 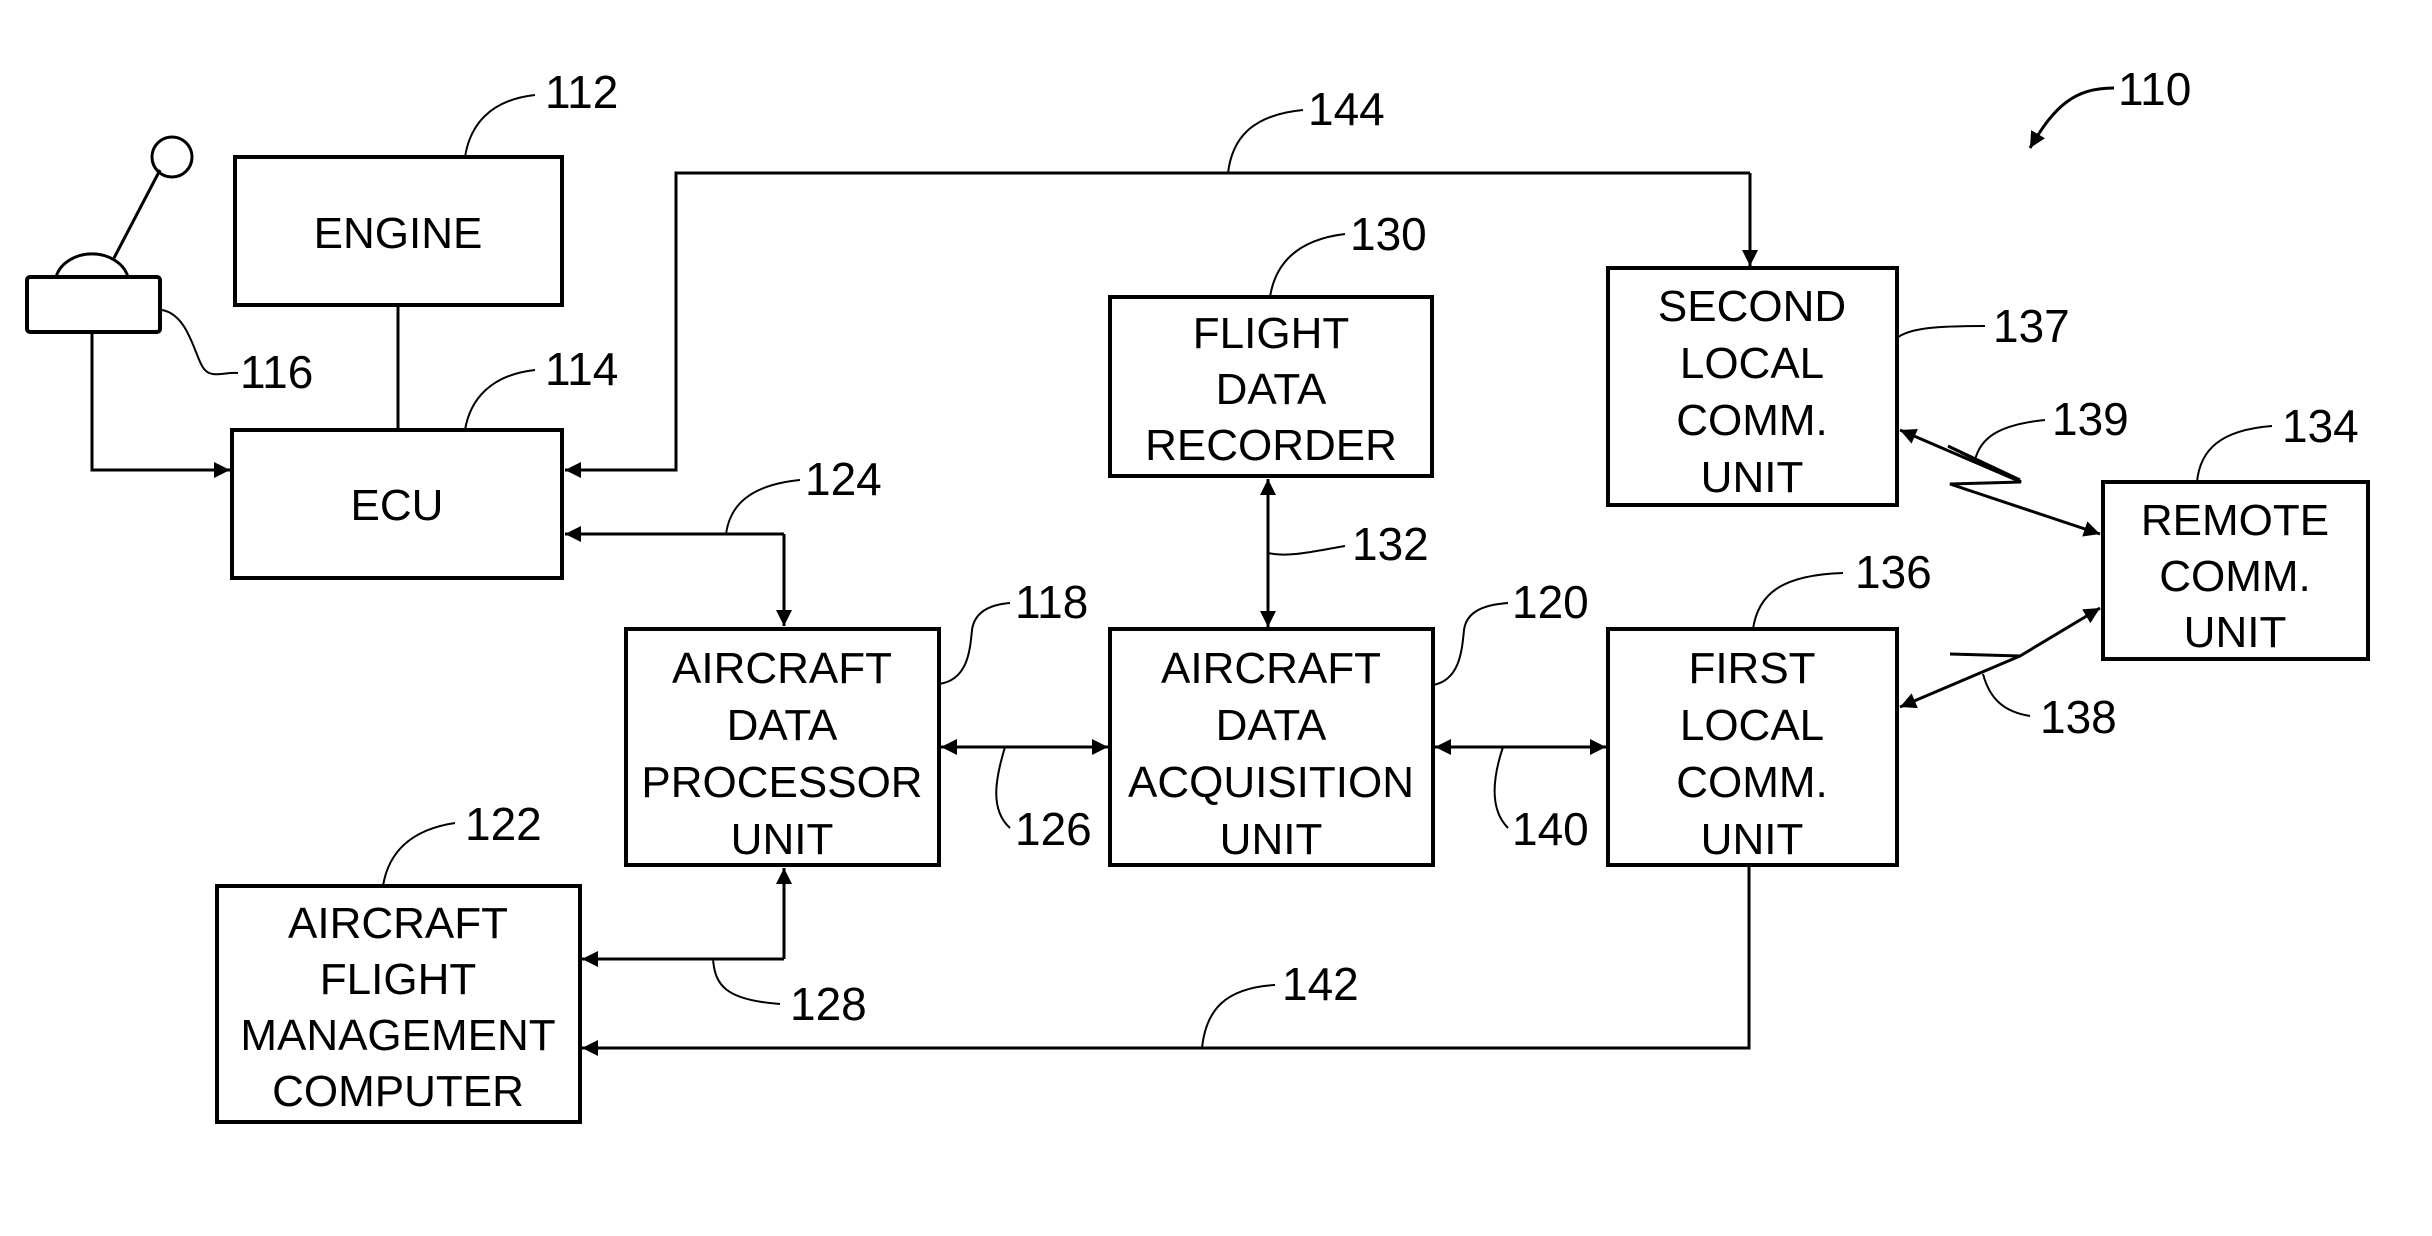 I want to click on ref-122: 122, so click(x=503, y=824).